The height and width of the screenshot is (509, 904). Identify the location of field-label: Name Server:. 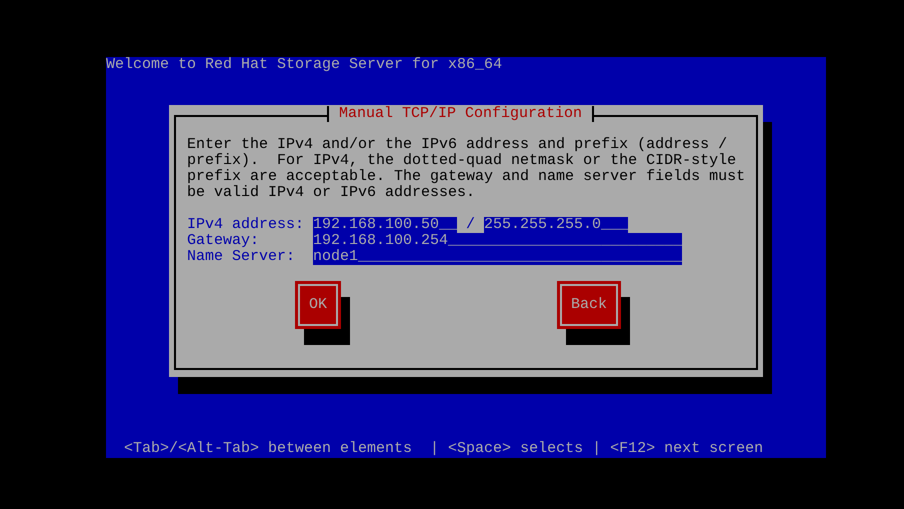
(241, 257).